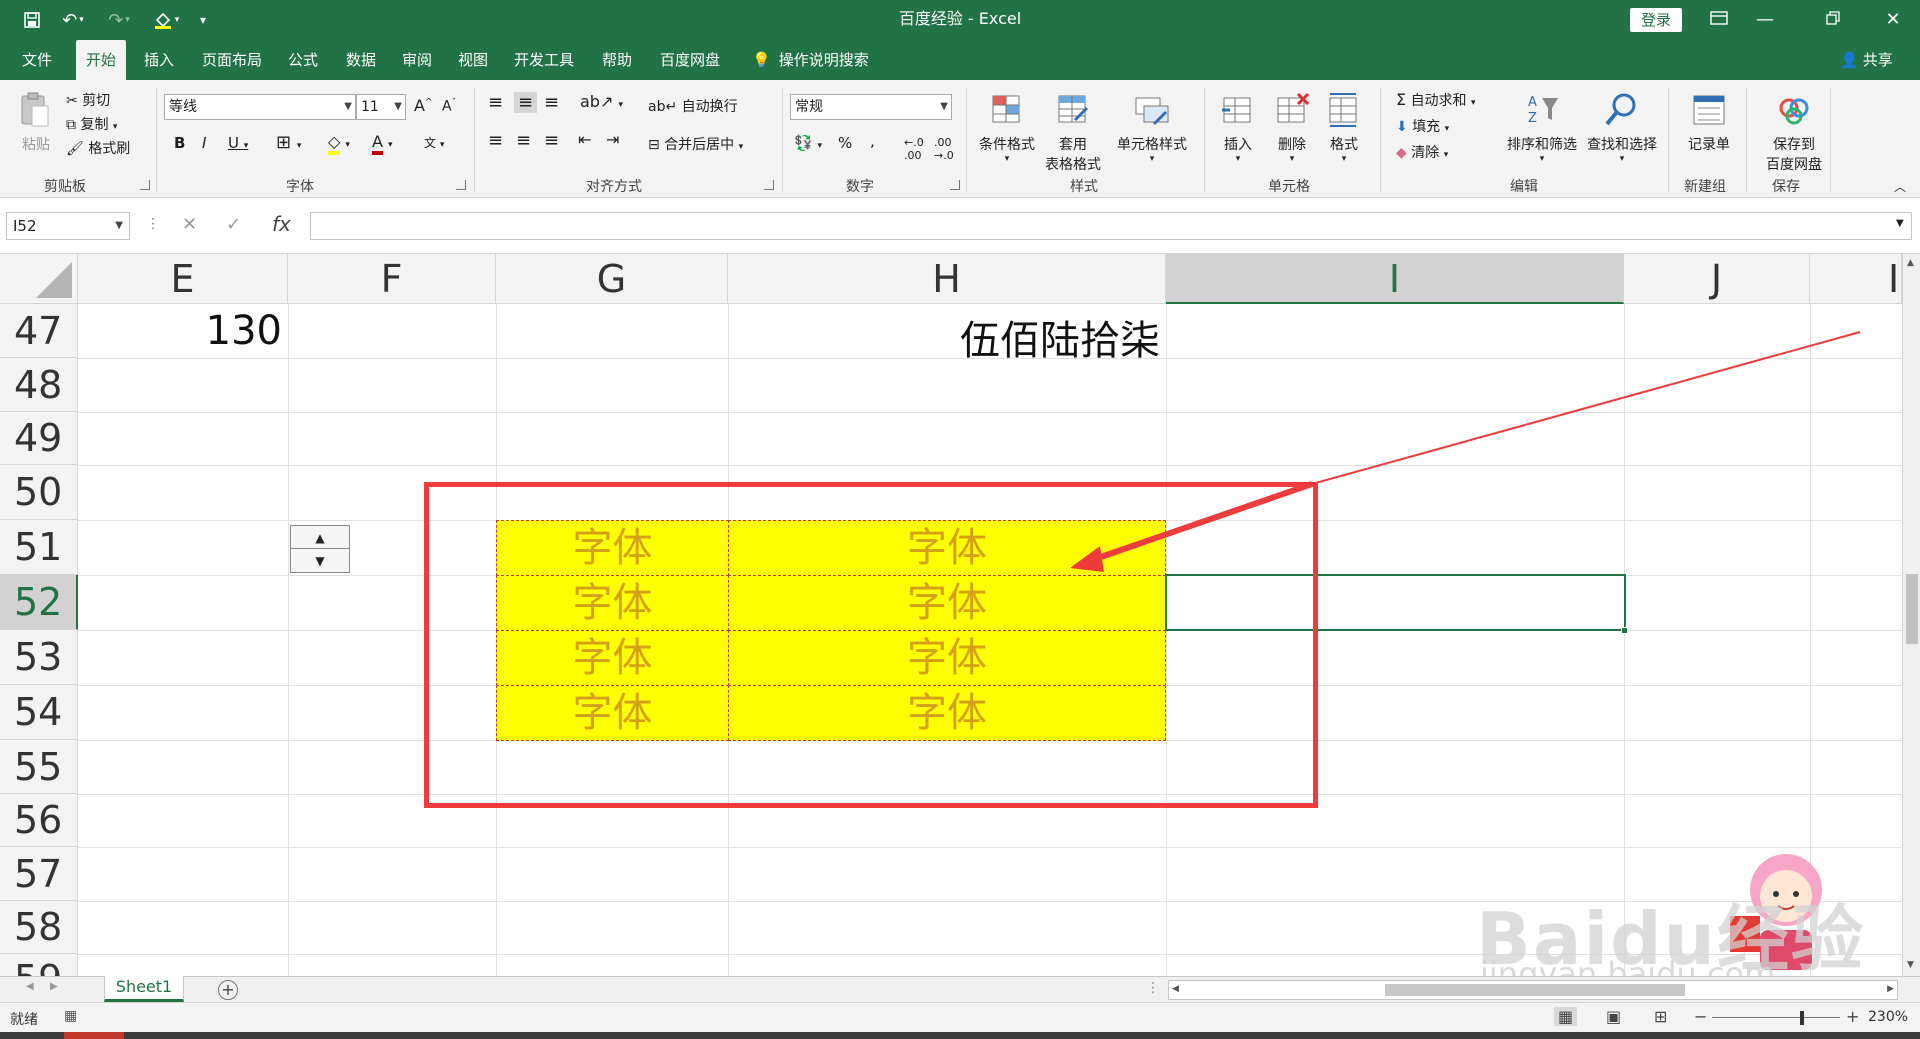 The height and width of the screenshot is (1039, 1920). What do you see at coordinates (260, 107) in the screenshot?
I see `font-name-combo: 等线 ▼` at bounding box center [260, 107].